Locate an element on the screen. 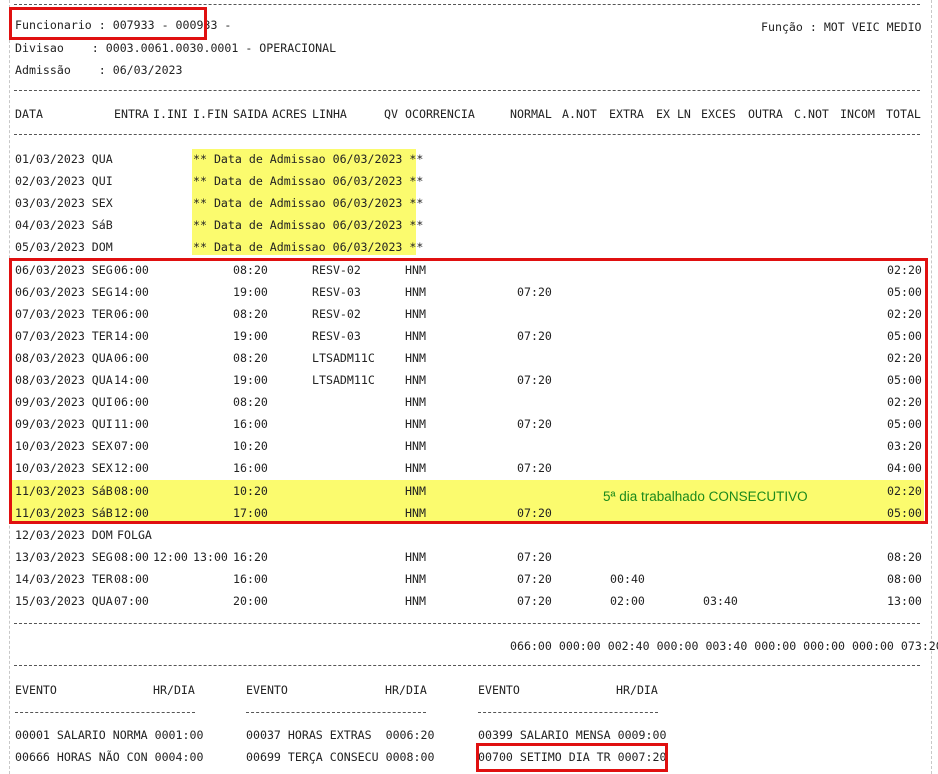  top-separator is located at coordinates (467, 4).